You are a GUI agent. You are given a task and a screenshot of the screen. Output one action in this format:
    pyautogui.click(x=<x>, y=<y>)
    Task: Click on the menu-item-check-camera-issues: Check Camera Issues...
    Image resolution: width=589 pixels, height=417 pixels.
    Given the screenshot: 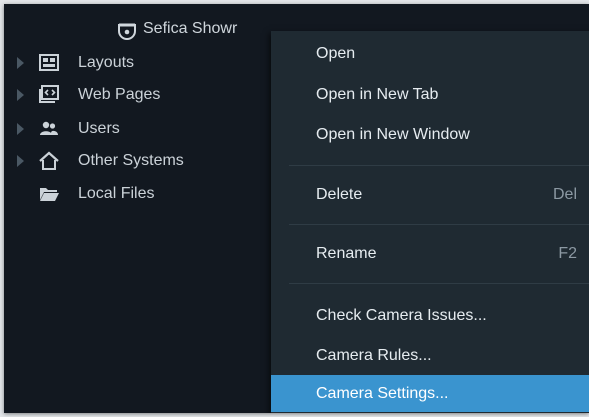 What is the action you would take?
    pyautogui.click(x=430, y=315)
    